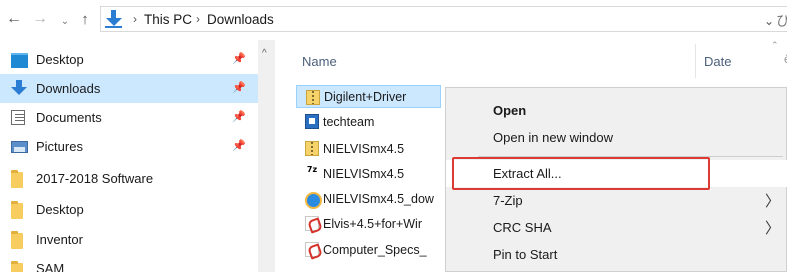  Describe the element at coordinates (378, 198) in the screenshot. I see `file-name: NIELVISmx4.5_dow` at that location.